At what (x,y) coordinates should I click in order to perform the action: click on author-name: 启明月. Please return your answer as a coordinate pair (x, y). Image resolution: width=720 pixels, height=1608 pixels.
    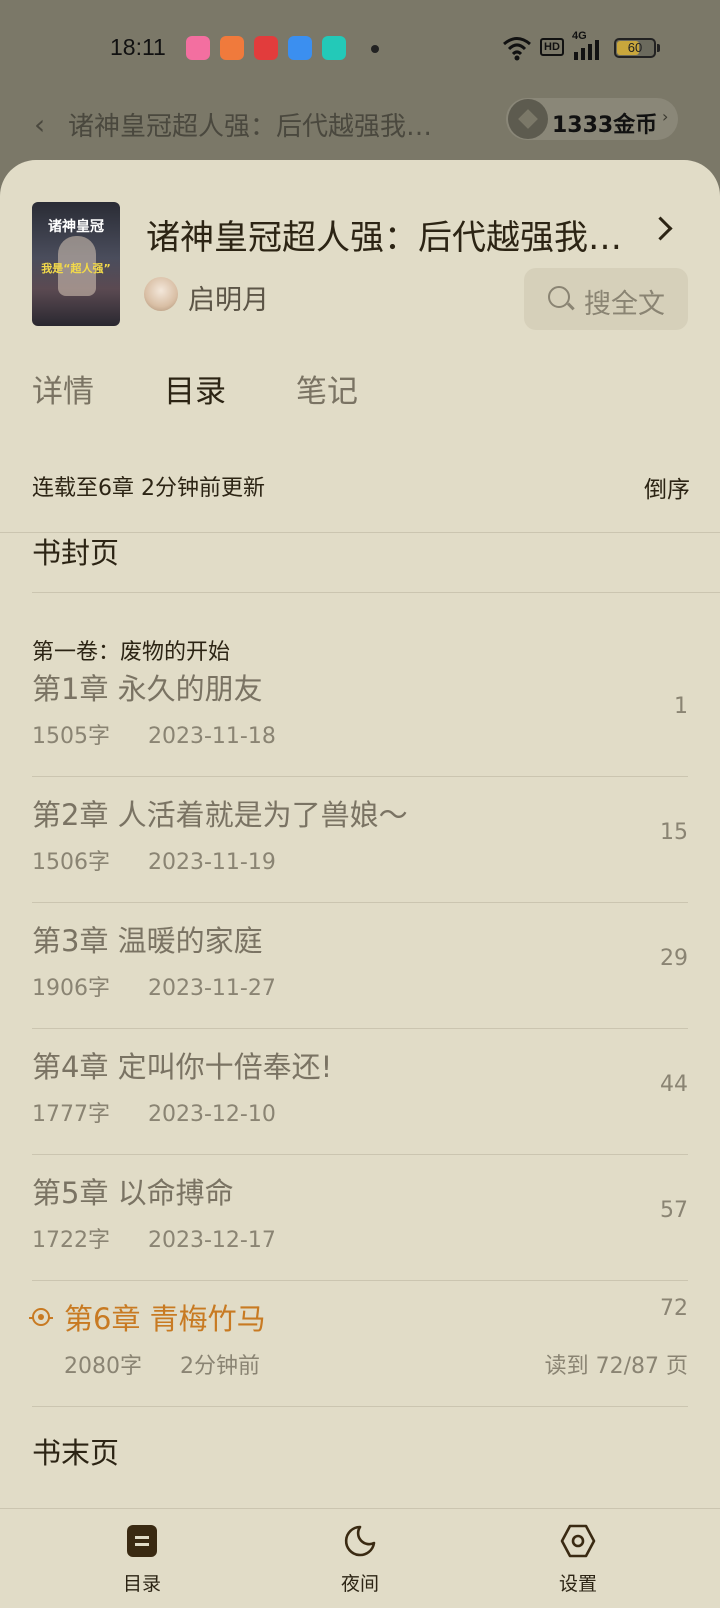
    Looking at the image, I should click on (228, 297).